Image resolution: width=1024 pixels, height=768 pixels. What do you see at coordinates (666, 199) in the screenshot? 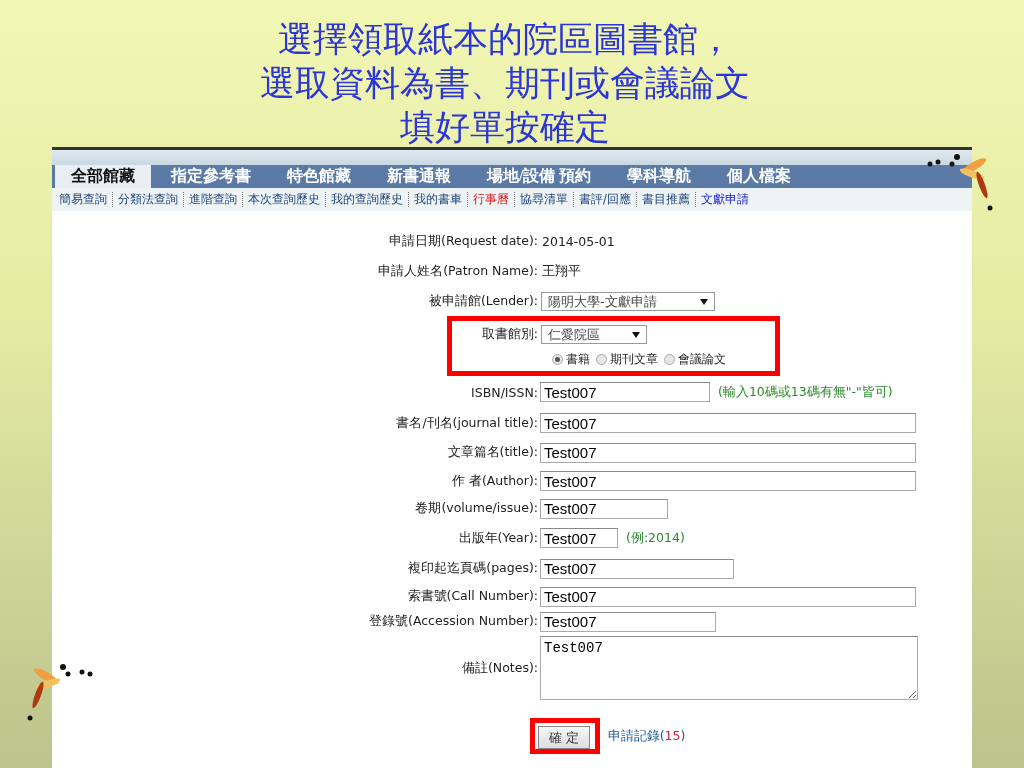
I see `nav-link: 書目推薦` at bounding box center [666, 199].